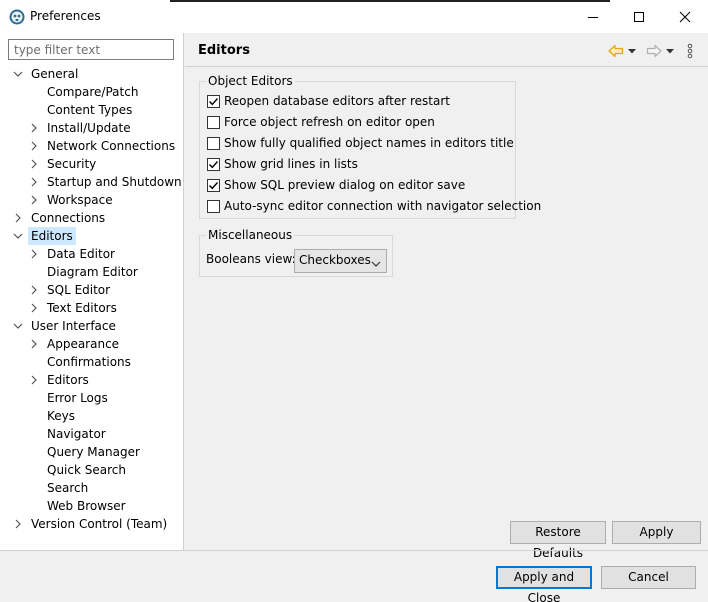 The height and width of the screenshot is (602, 708). What do you see at coordinates (90, 110) in the screenshot?
I see `tree-item-label: Content Types` at bounding box center [90, 110].